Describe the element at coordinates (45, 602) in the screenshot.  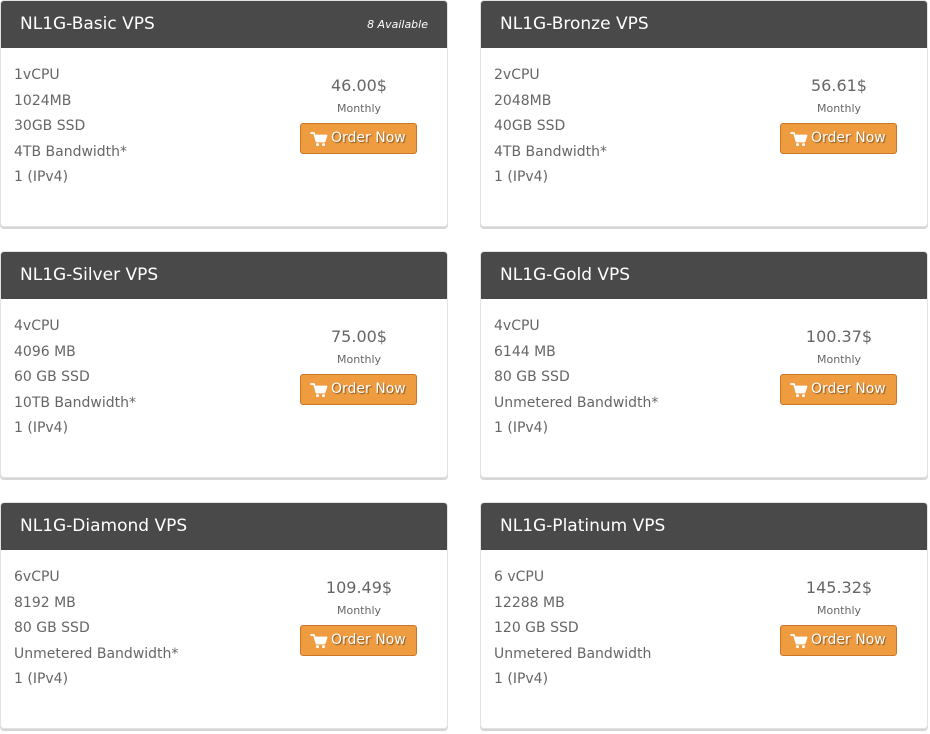
I see `feature-ram: 8192 MB` at that location.